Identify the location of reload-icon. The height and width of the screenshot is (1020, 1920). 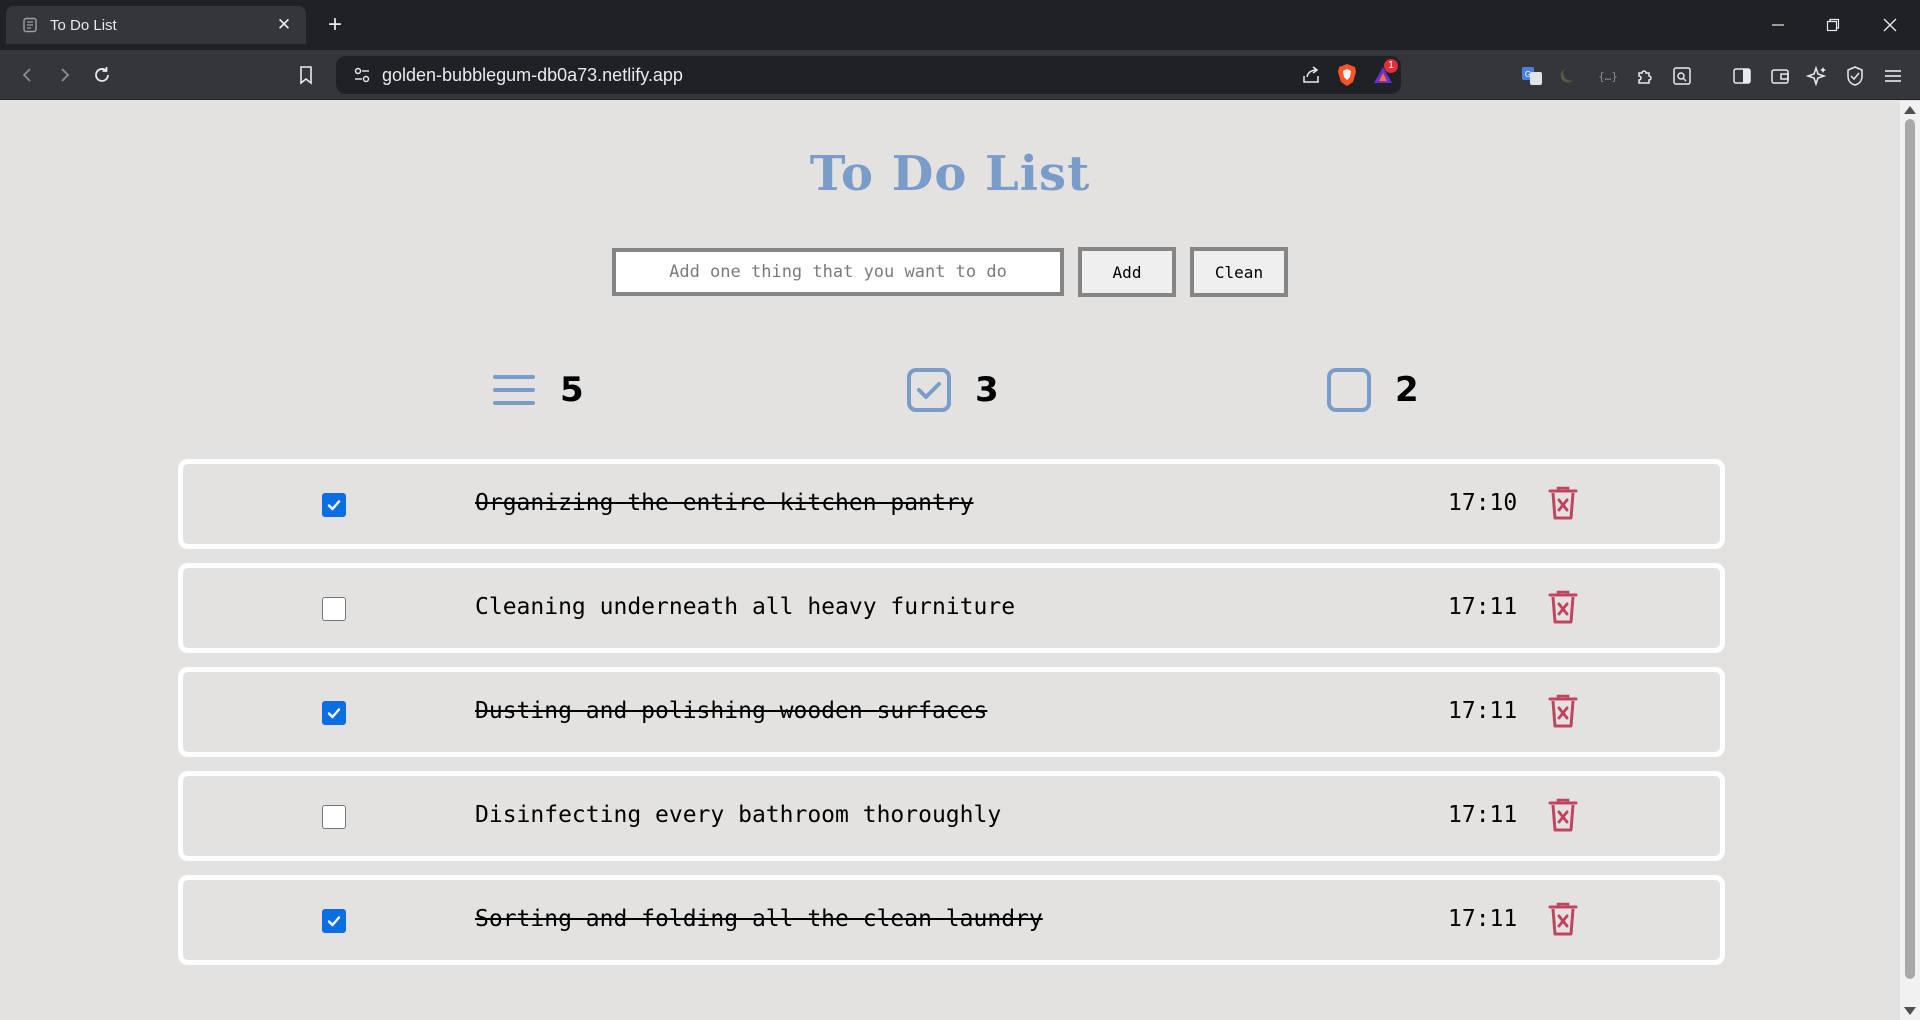
(102, 75).